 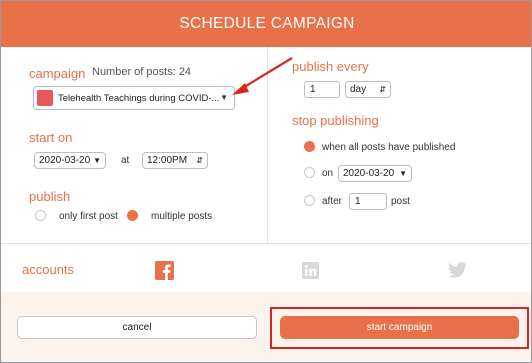 What do you see at coordinates (262, 76) in the screenshot?
I see `annotation-arrow` at bounding box center [262, 76].